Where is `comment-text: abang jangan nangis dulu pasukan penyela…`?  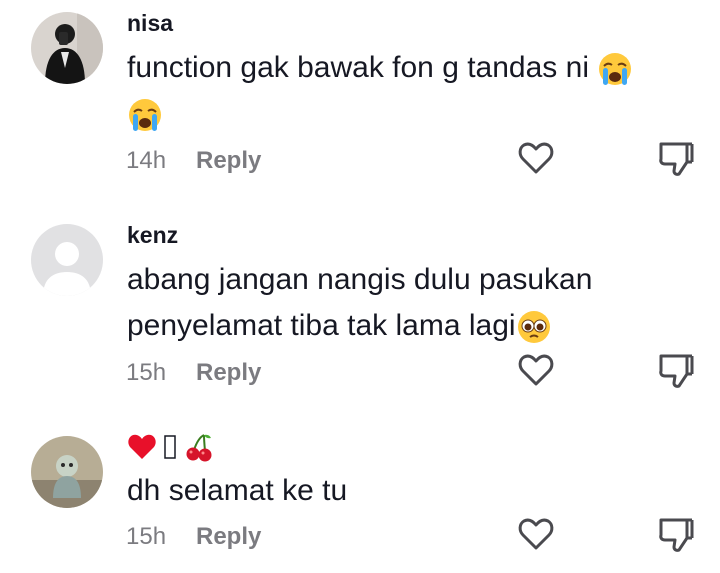 comment-text: abang jangan nangis dulu pasukan penyela… is located at coordinates (387, 303).